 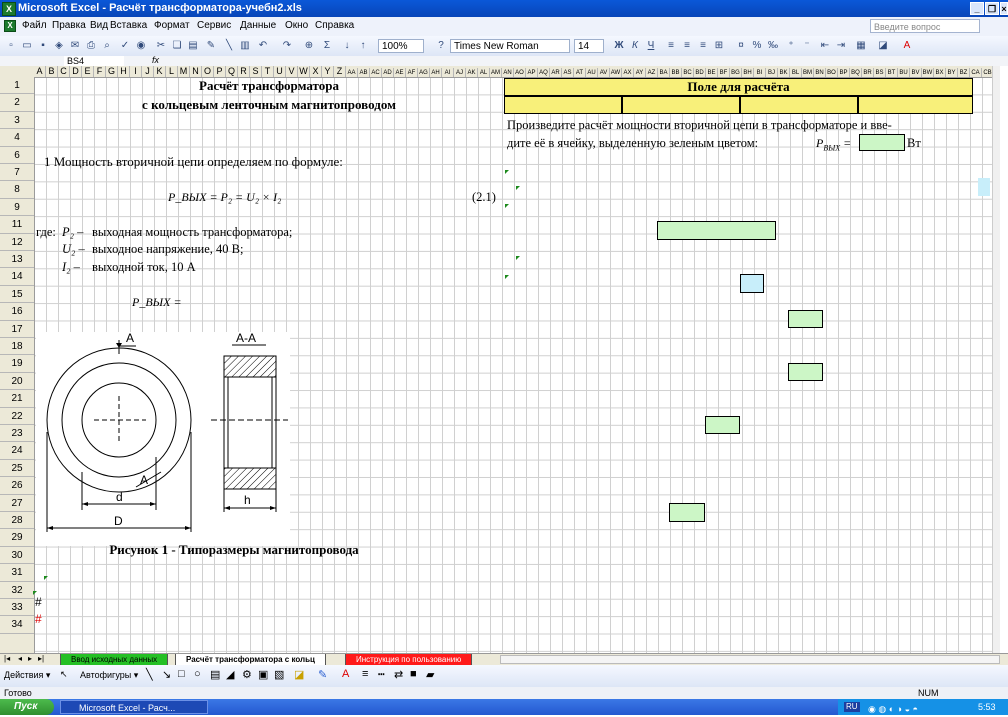 I want to click on fill-color-icon: ◪, so click(x=883, y=45).